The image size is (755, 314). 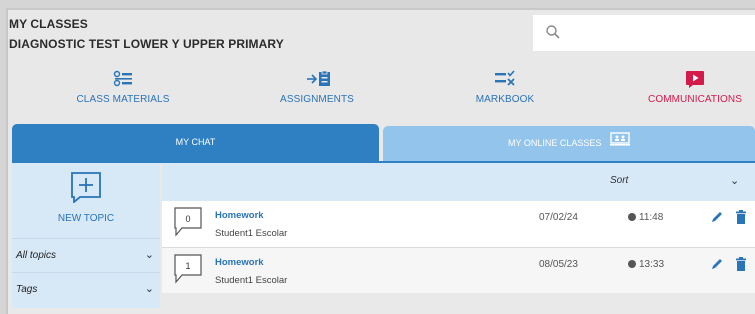 What do you see at coordinates (317, 99) in the screenshot?
I see `nav-label: ASSIGNMENTS` at bounding box center [317, 99].